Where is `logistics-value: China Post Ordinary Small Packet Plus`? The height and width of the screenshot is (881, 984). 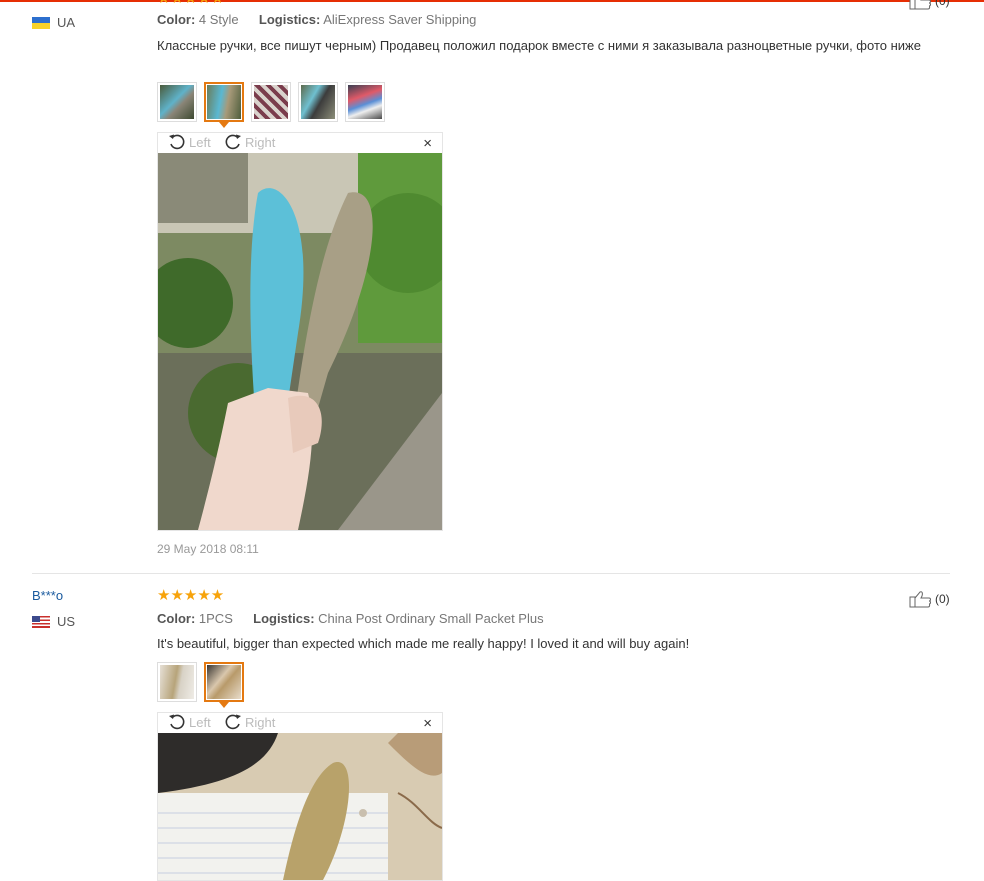 logistics-value: China Post Ordinary Small Packet Plus is located at coordinates (431, 618).